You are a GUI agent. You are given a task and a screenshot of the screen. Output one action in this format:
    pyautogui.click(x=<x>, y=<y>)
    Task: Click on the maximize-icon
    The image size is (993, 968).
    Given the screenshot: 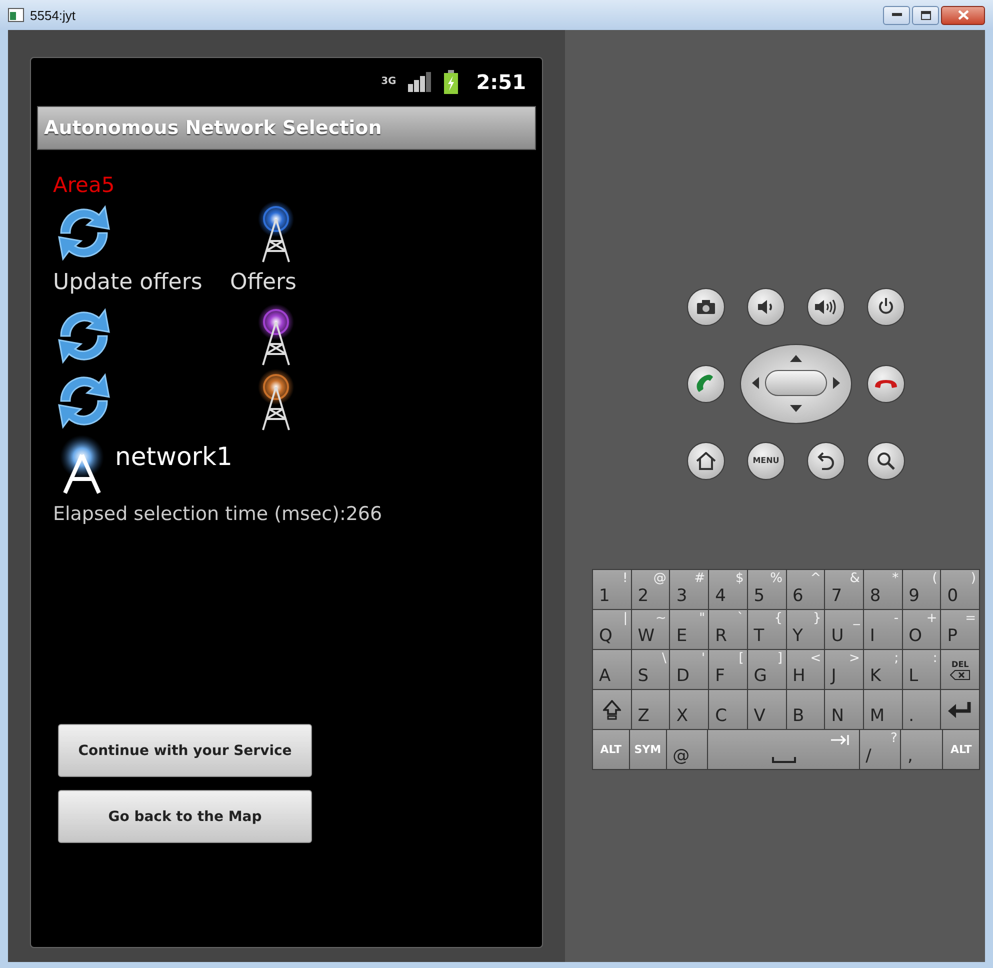 What is the action you would take?
    pyautogui.click(x=925, y=15)
    